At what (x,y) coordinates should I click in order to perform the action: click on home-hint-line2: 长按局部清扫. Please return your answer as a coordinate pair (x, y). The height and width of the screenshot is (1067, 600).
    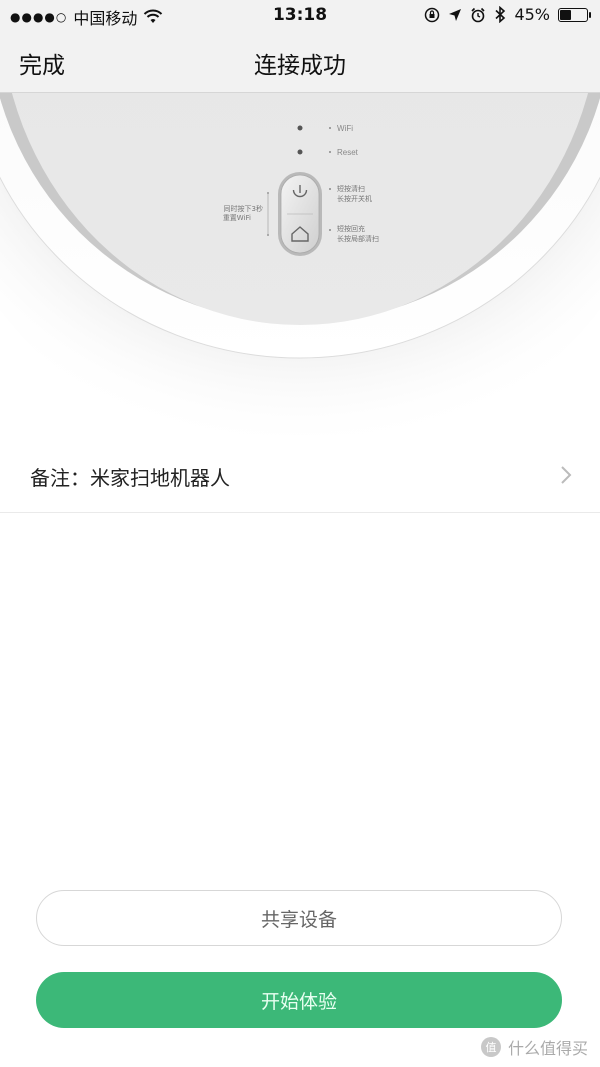
    Looking at the image, I should click on (358, 238).